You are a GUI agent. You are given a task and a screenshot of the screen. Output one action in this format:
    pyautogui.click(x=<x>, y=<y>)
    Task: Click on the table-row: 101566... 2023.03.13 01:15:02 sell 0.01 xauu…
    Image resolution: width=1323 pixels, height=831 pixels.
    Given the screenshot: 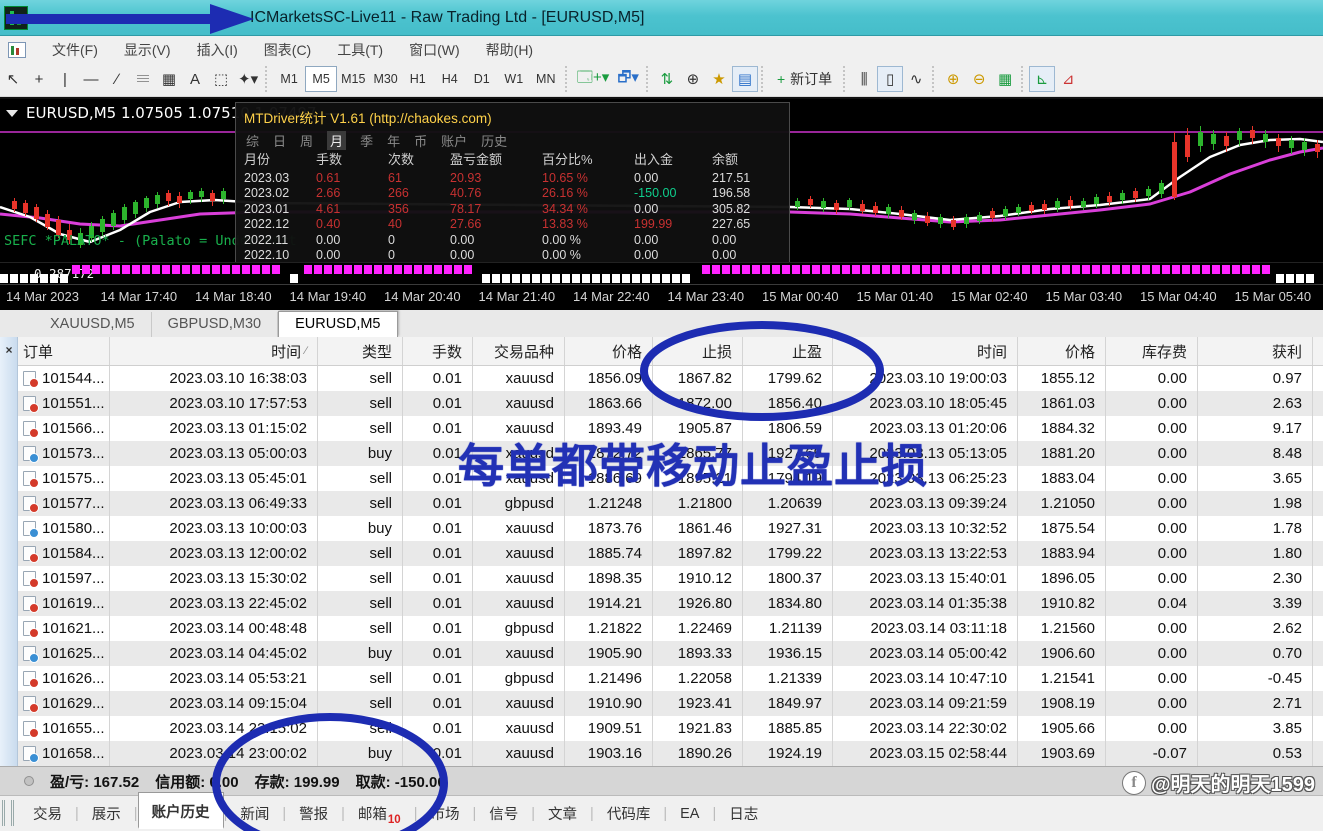 What is the action you would take?
    pyautogui.click(x=670, y=428)
    